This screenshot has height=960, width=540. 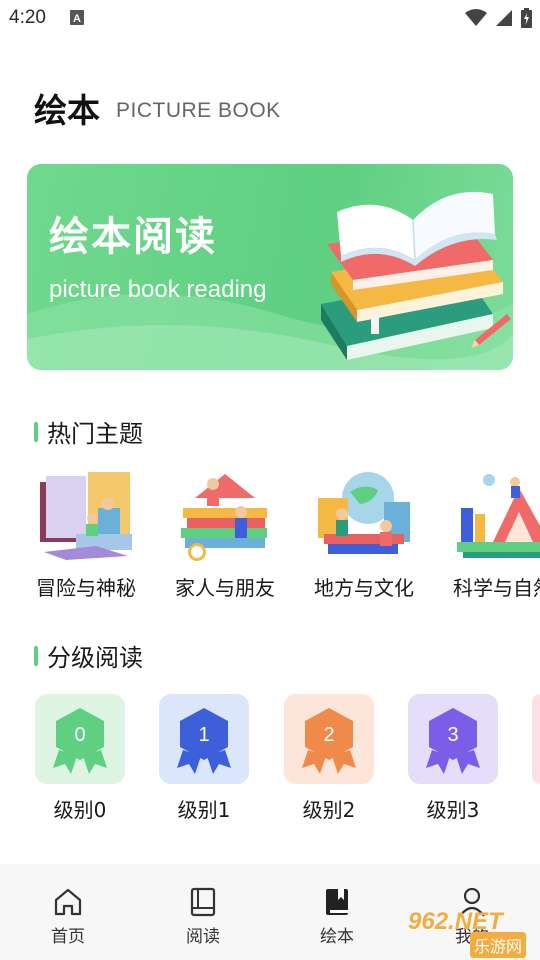 What do you see at coordinates (198, 110) in the screenshot?
I see `page-subtitle: PICTURE BOOK` at bounding box center [198, 110].